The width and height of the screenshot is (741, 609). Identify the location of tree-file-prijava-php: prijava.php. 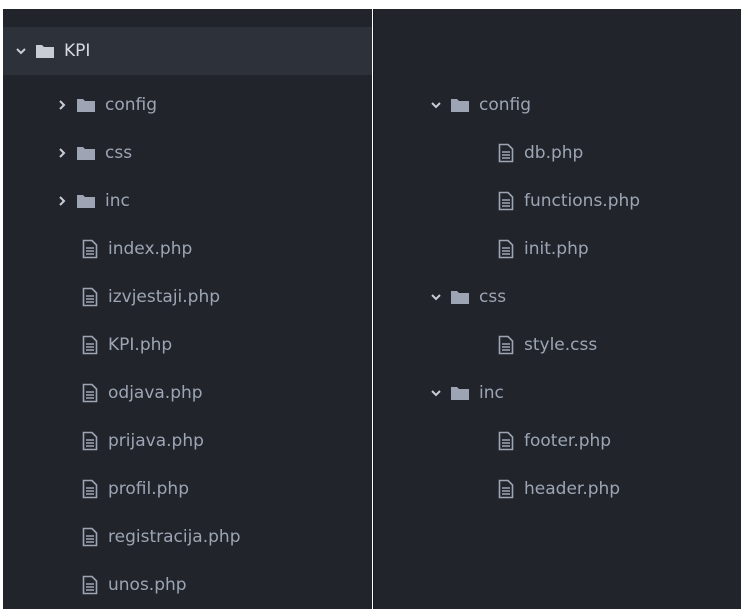
(187, 441).